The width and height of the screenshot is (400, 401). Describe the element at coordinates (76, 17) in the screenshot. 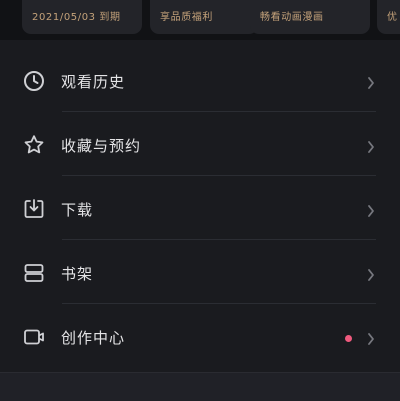

I see `vip-expiry-date: 2021/05/03 到期` at that location.